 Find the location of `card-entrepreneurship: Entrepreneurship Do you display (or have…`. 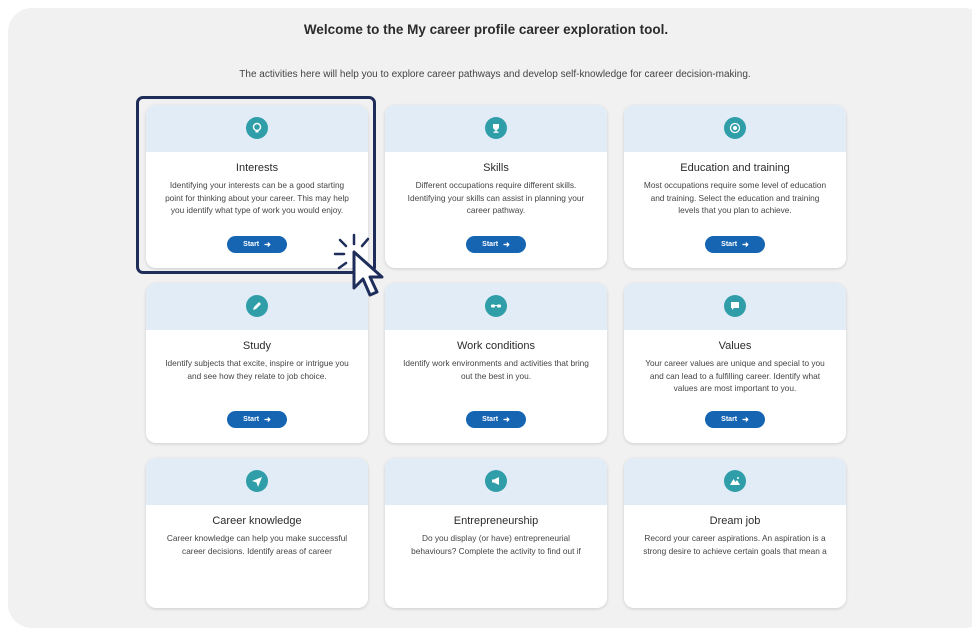

card-entrepreneurship: Entrepreneurship Do you display (or have… is located at coordinates (496, 533).